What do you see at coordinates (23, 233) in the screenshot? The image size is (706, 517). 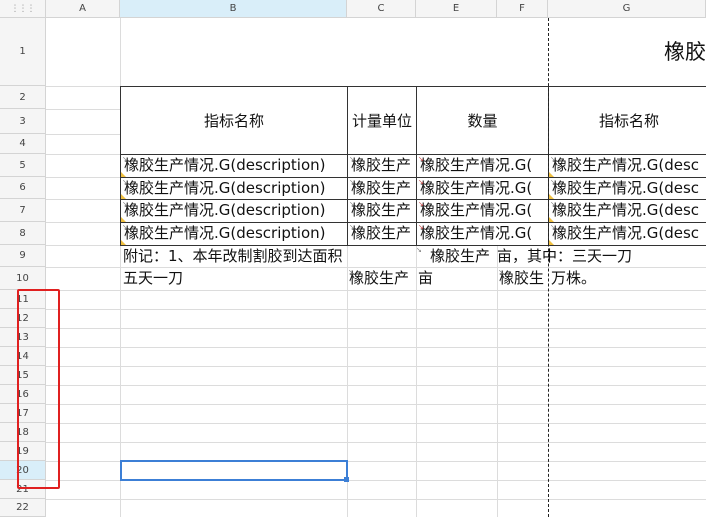 I see `row-header-8: 8` at bounding box center [23, 233].